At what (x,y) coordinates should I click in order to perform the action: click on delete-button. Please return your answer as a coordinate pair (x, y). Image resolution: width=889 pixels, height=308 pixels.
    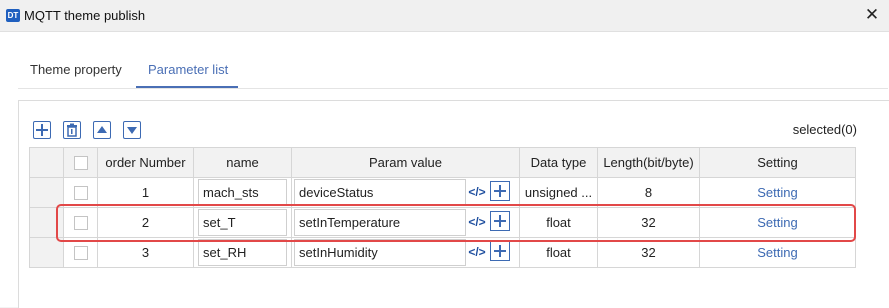
    Looking at the image, I should click on (72, 130).